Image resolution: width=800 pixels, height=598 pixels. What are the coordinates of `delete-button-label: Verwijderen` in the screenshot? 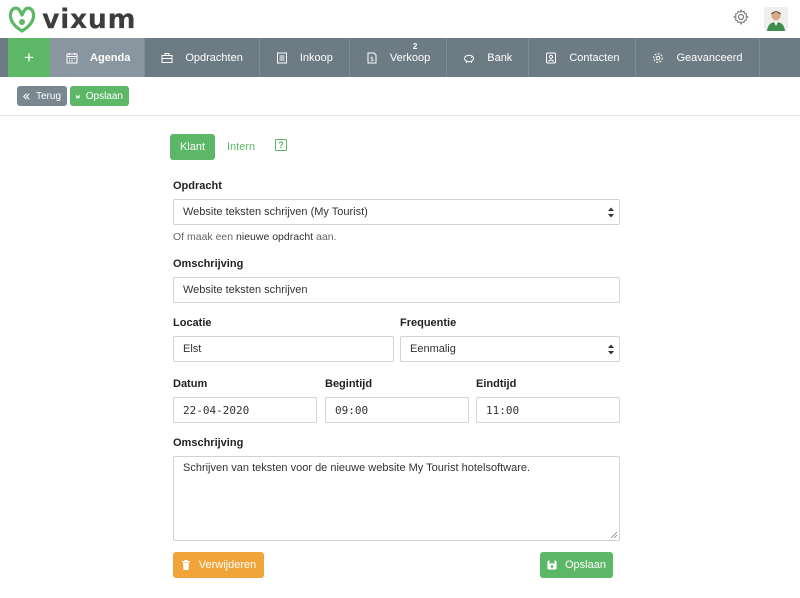 It's located at (227, 565).